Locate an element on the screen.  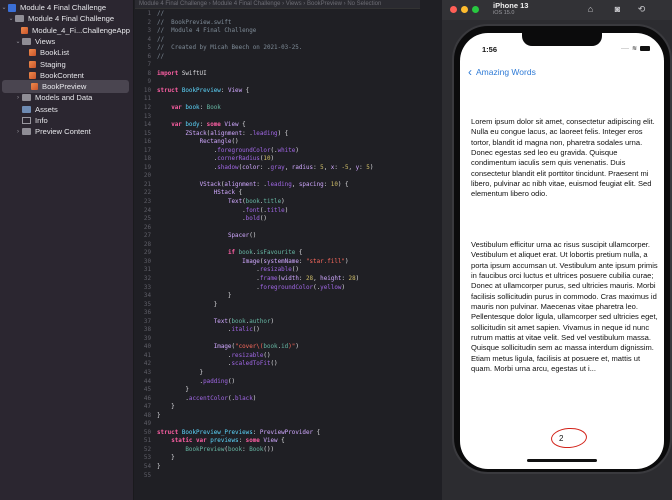
code-line: 17 .foregroundColor(.white) is located at coordinates (277, 151).